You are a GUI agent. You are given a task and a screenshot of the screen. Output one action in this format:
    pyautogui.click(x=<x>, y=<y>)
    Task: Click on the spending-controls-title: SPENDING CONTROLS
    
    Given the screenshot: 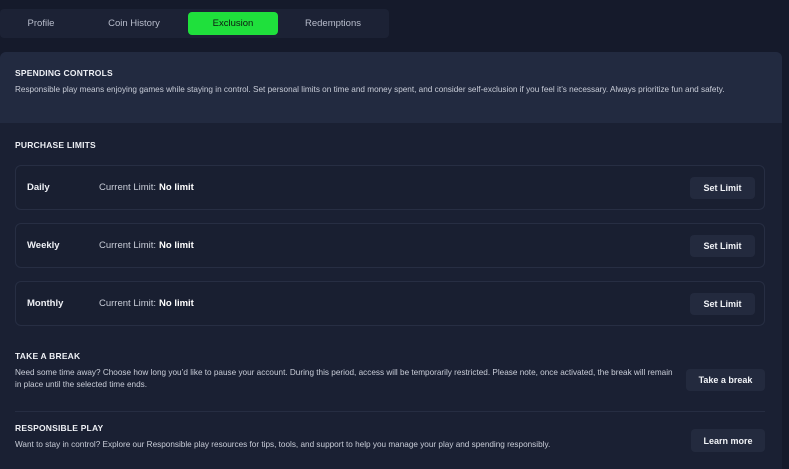 What is the action you would take?
    pyautogui.click(x=64, y=73)
    